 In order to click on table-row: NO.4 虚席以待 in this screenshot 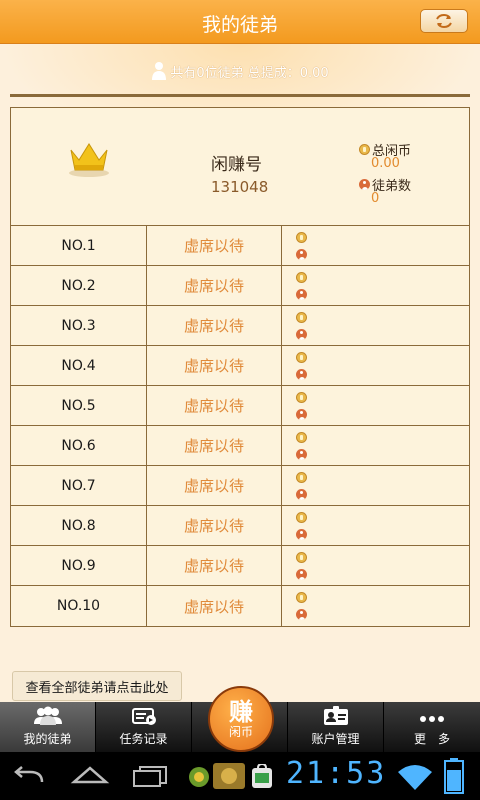, I will do `click(240, 366)`.